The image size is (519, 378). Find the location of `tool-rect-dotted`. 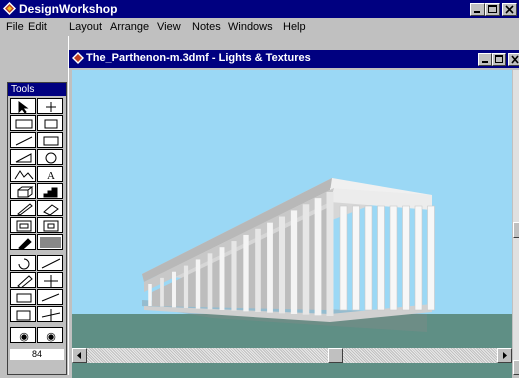

tool-rect-dotted is located at coordinates (50, 123).